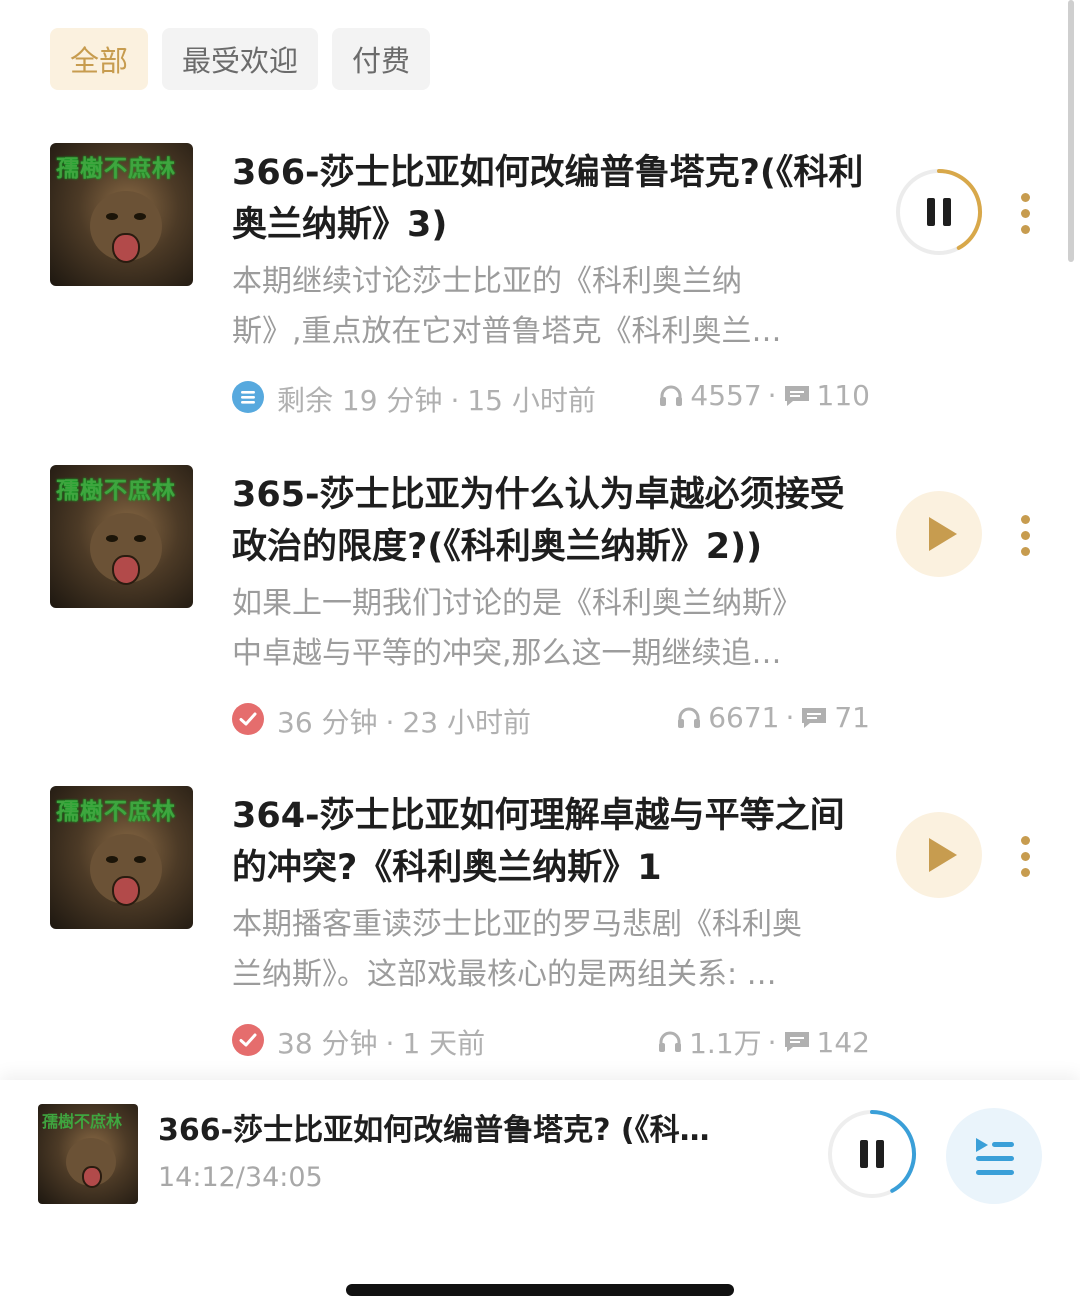  Describe the element at coordinates (552, 842) in the screenshot. I see `episode-title: 364-莎士比亚如何理解卓越与平等之间的冲突?《科利奥兰纳斯》1` at that location.